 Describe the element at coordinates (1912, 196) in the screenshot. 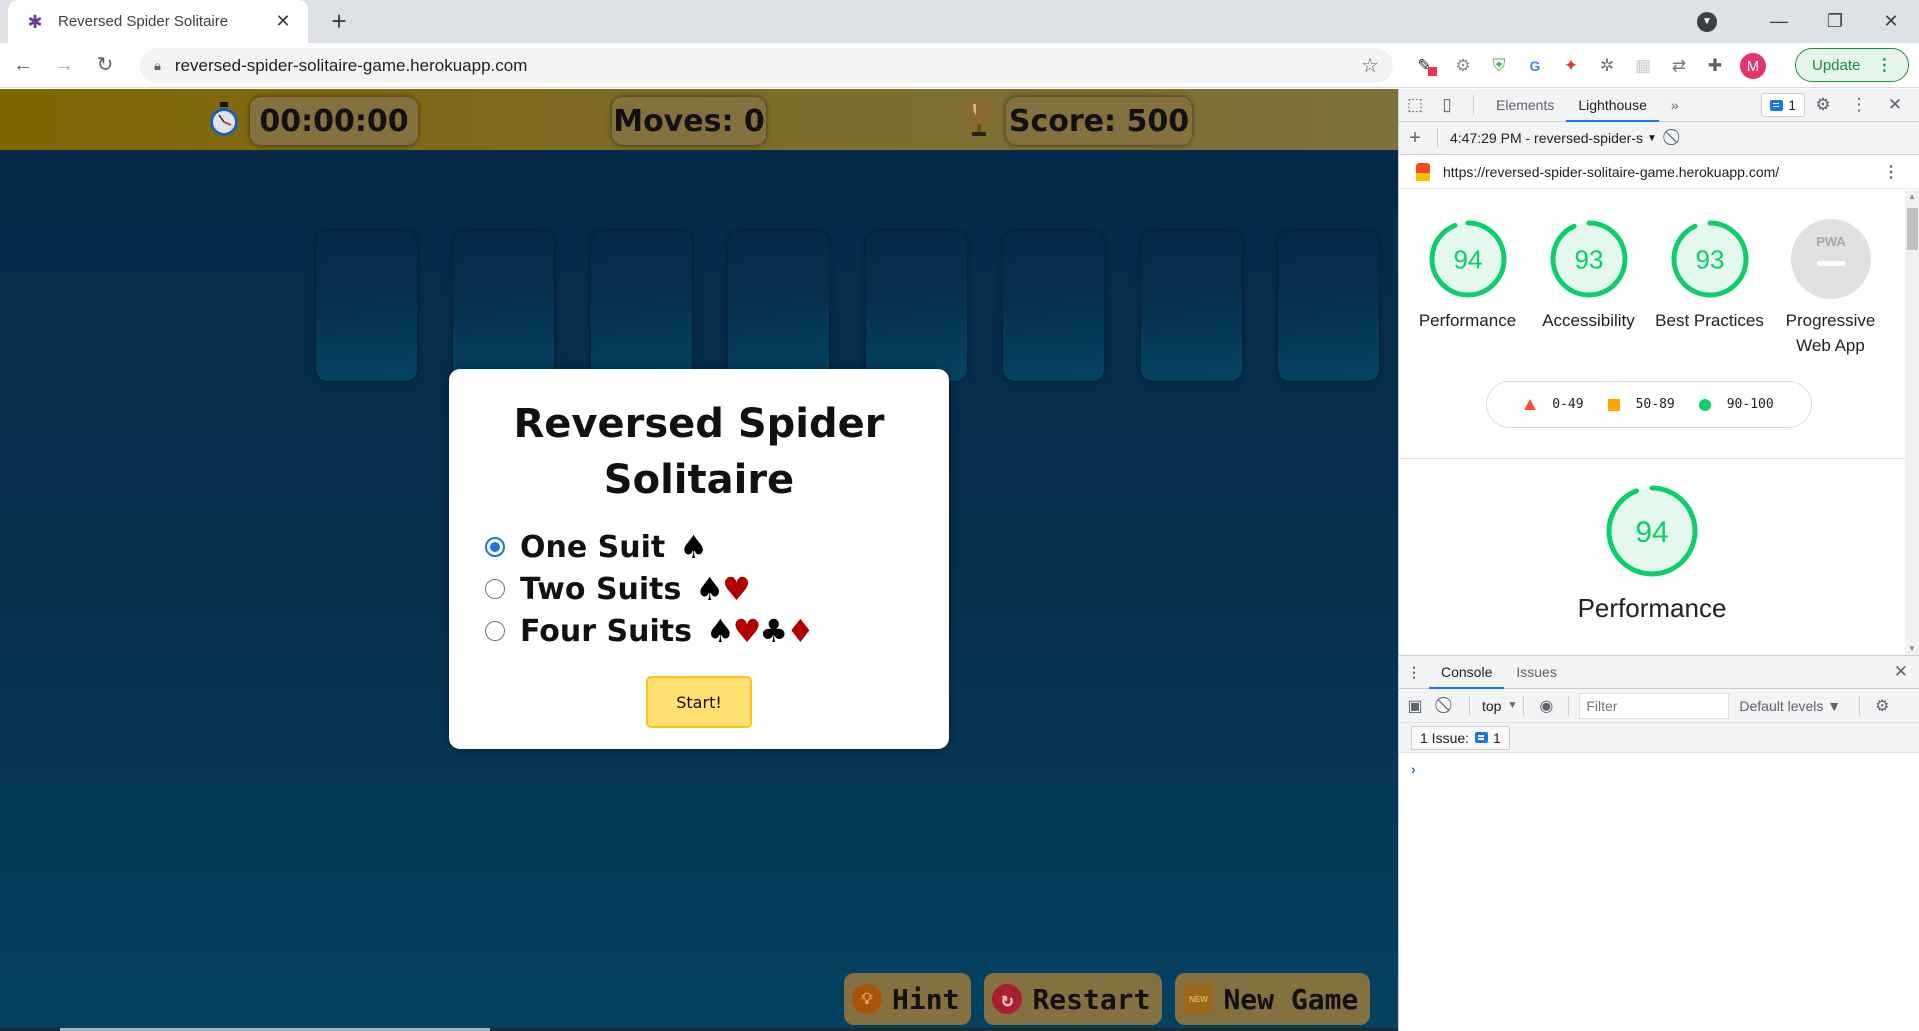

I see `scroll-up-icon: ▲` at that location.